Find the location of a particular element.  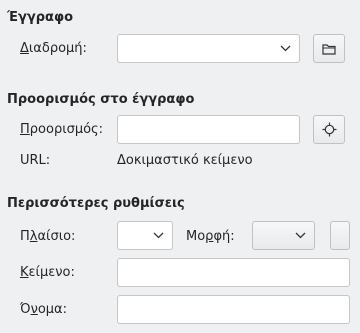

format-combobox is located at coordinates (283, 235).